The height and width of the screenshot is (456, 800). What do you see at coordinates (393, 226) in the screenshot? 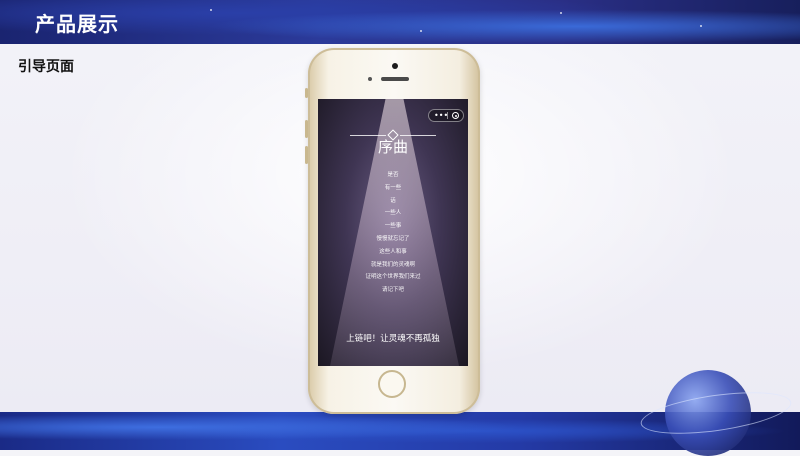
I see `poem-line: 一些事` at bounding box center [393, 226].